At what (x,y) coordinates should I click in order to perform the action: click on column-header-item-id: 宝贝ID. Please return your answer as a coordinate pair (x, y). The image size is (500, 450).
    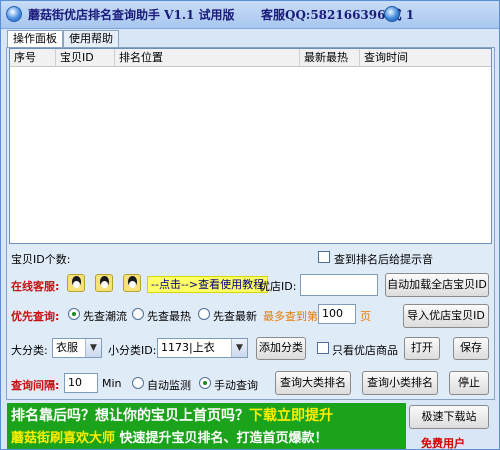
    Looking at the image, I should click on (85, 58).